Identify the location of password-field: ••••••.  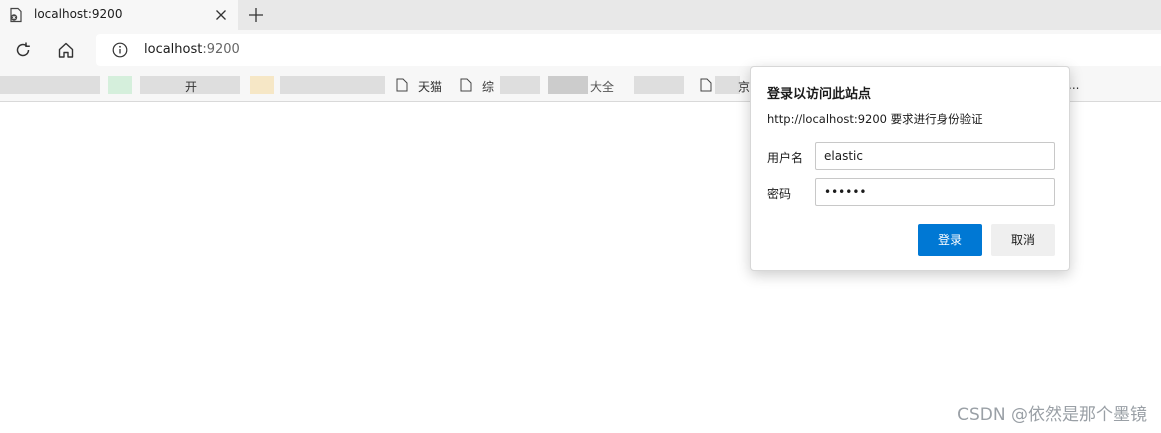
(935, 192).